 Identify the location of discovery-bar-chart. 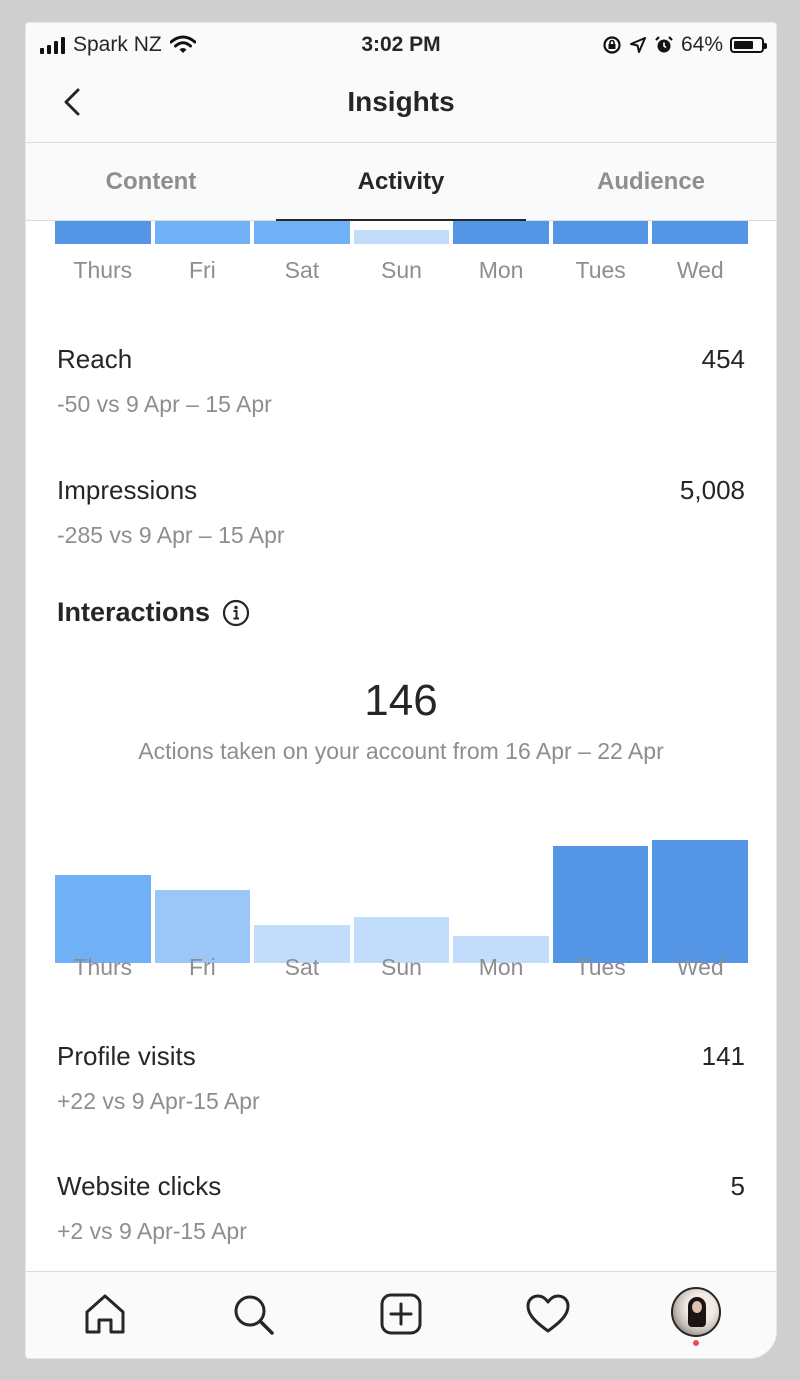
(402, 232).